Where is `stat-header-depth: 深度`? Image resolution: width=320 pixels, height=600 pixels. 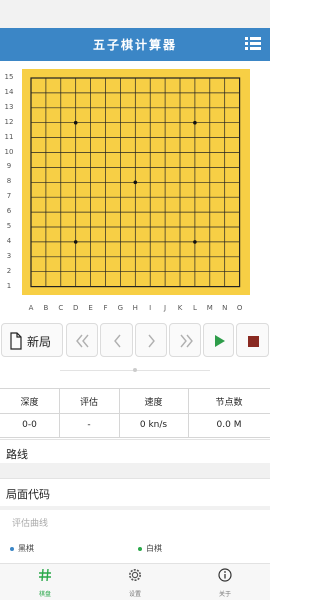 stat-header-depth: 深度 is located at coordinates (29, 403).